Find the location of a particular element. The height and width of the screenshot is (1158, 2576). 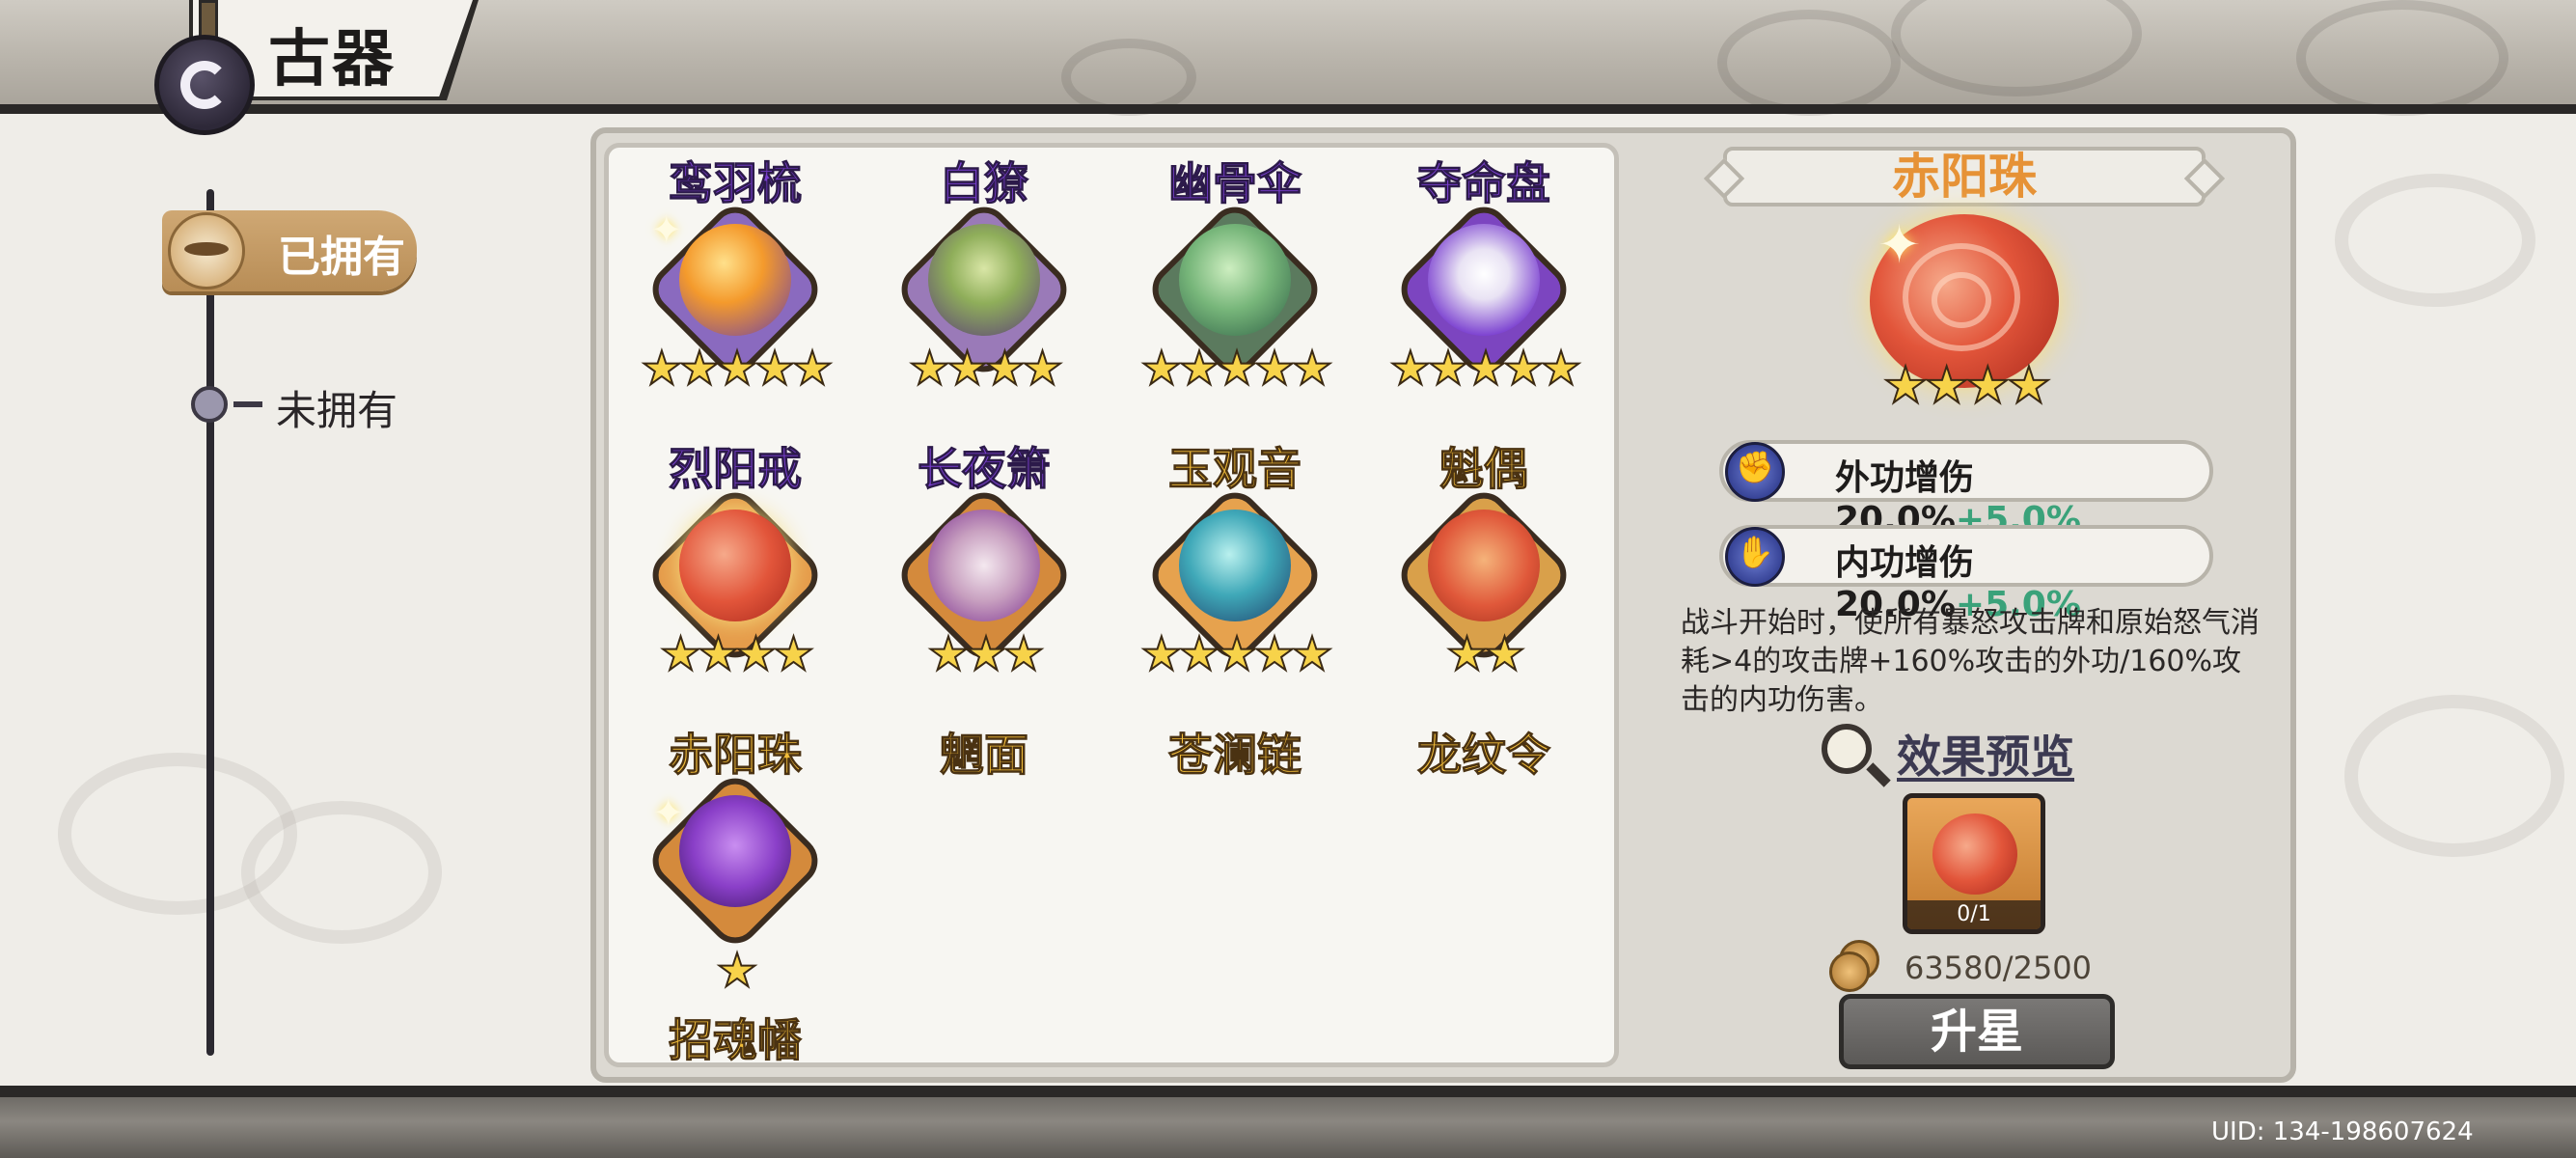

artifact-card: 鸾羽梳 ✦ ★★★★★ is located at coordinates (735, 288).